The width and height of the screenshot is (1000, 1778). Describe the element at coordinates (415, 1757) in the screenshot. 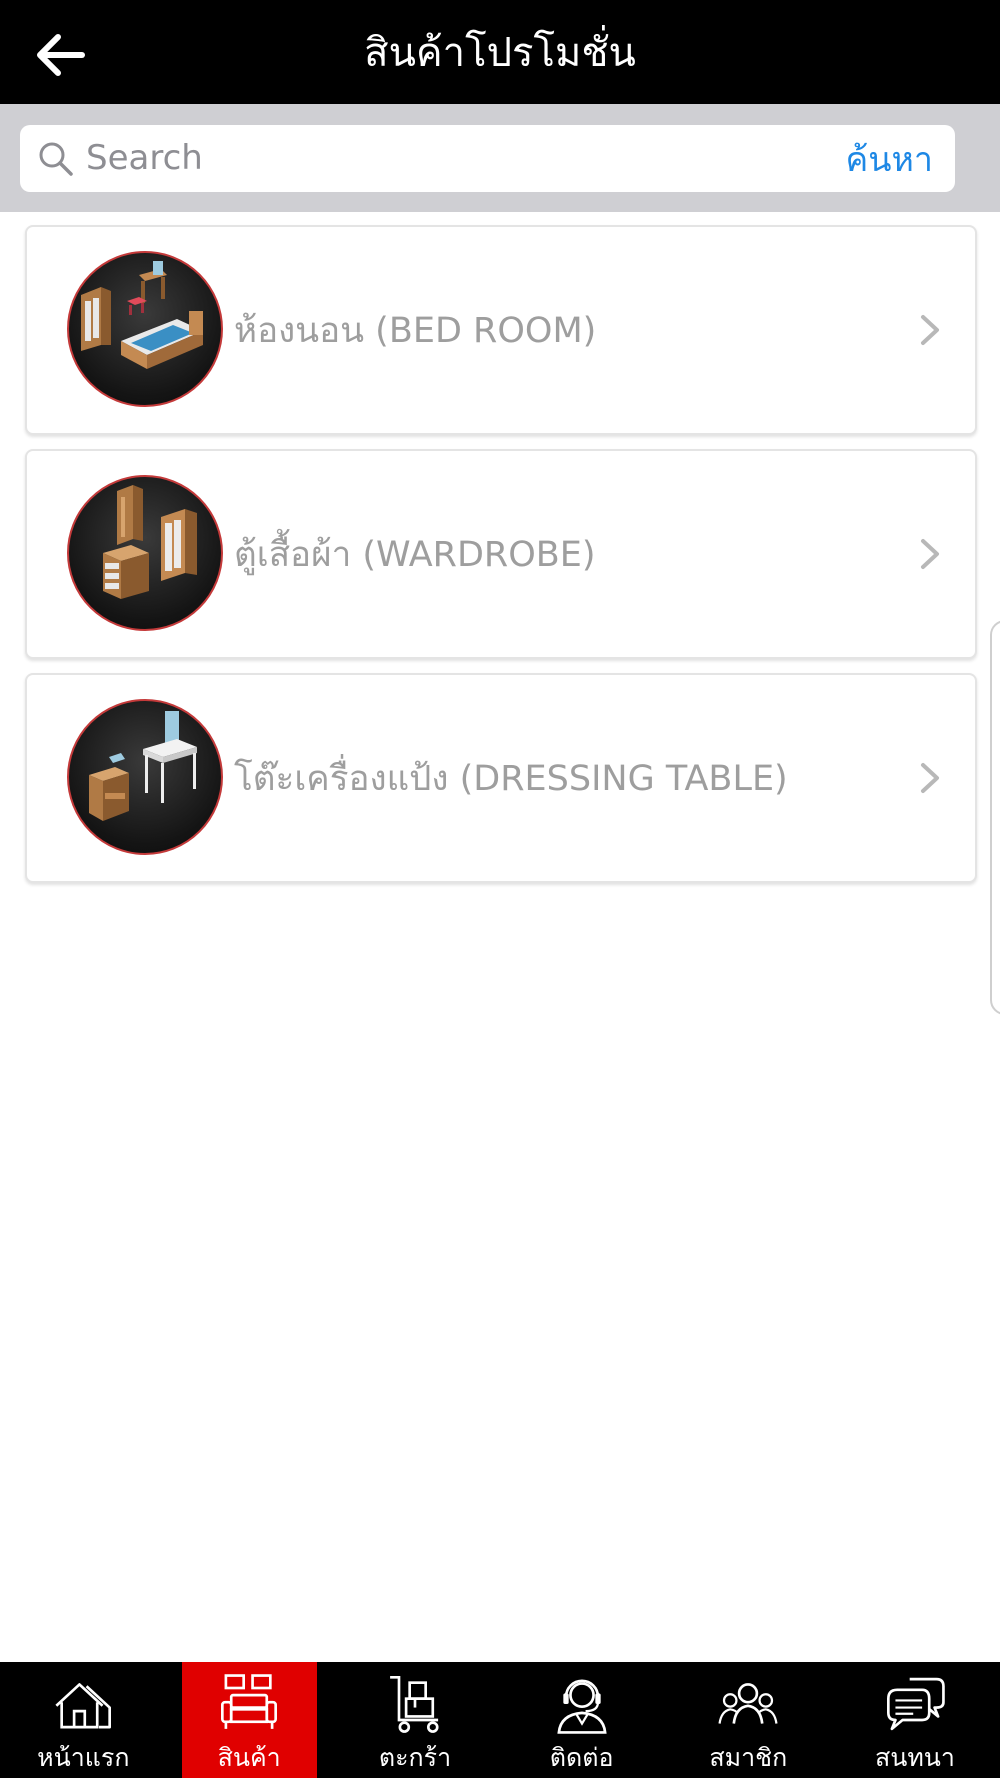

I see `nav-label: ตะกร้า` at that location.